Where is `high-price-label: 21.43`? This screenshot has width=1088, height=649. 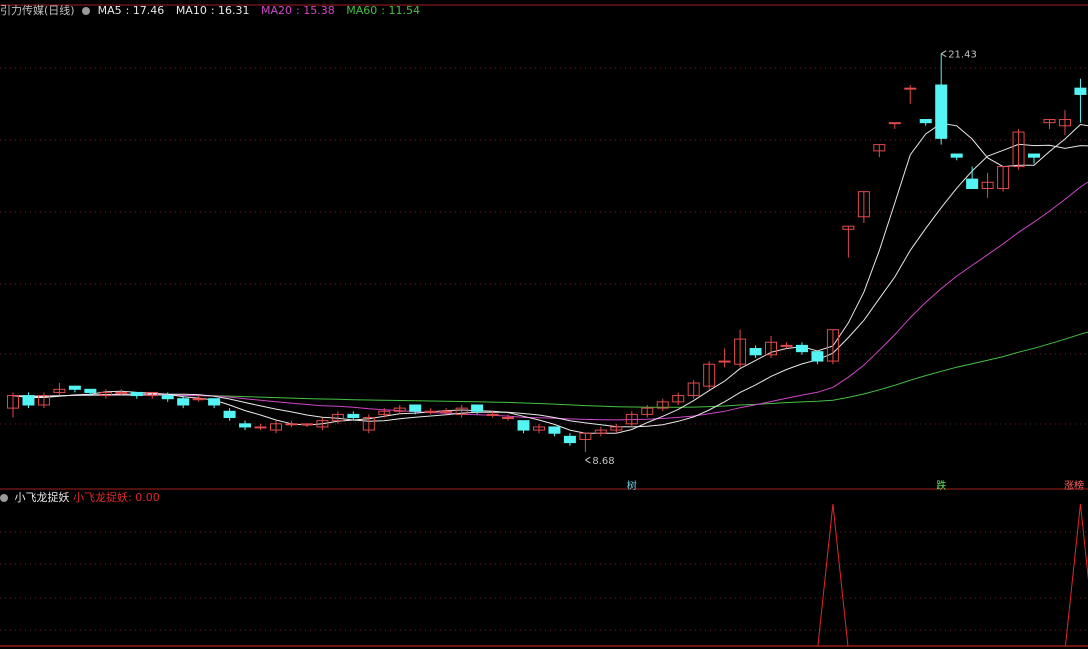 high-price-label: 21.43 is located at coordinates (962, 55).